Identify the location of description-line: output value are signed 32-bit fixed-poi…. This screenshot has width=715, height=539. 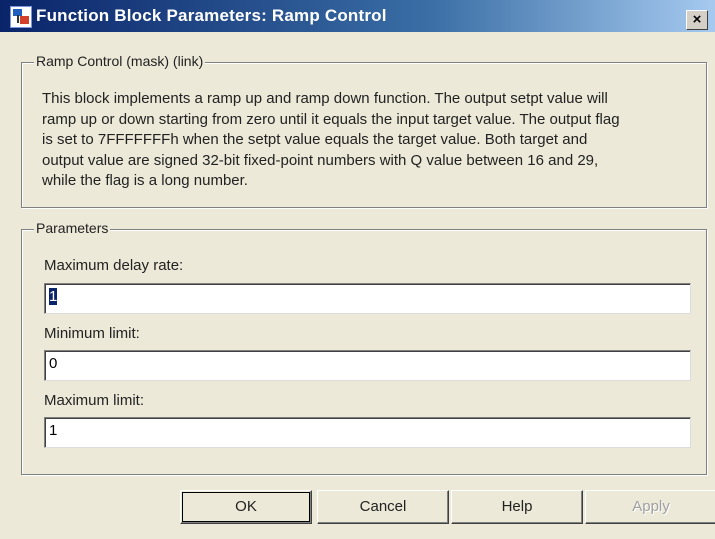
(320, 160).